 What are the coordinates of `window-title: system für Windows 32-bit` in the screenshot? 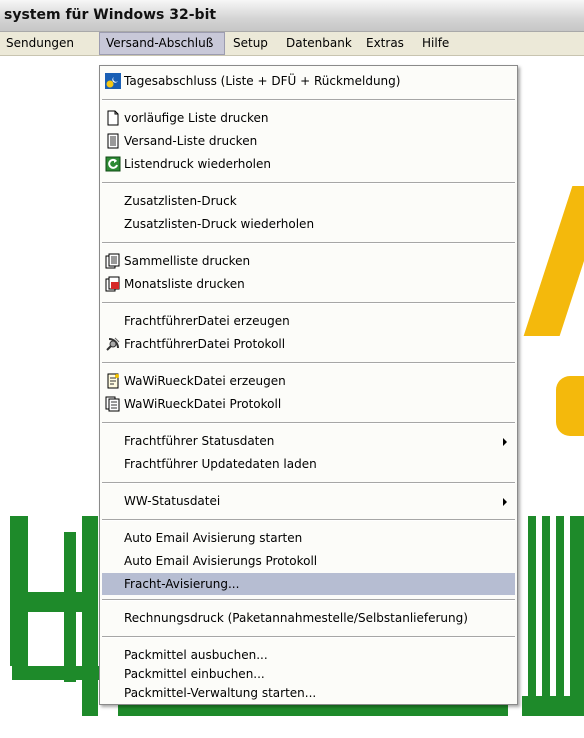 It's located at (110, 15).